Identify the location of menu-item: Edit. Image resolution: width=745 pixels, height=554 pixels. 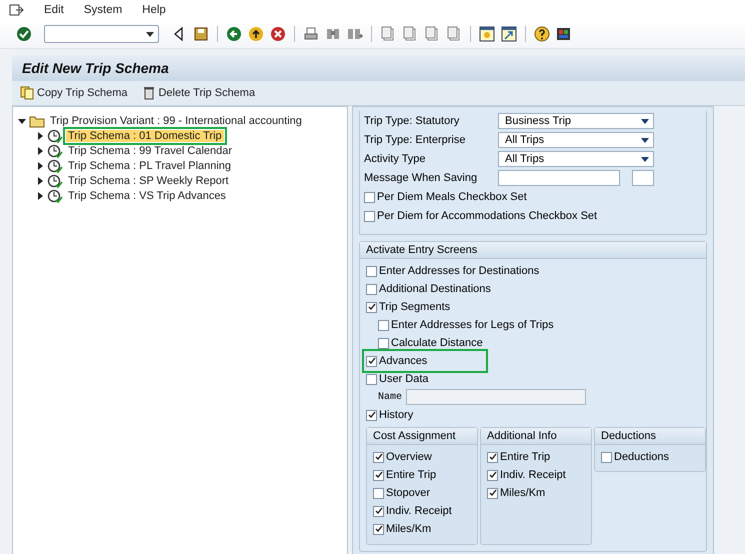
(54, 10).